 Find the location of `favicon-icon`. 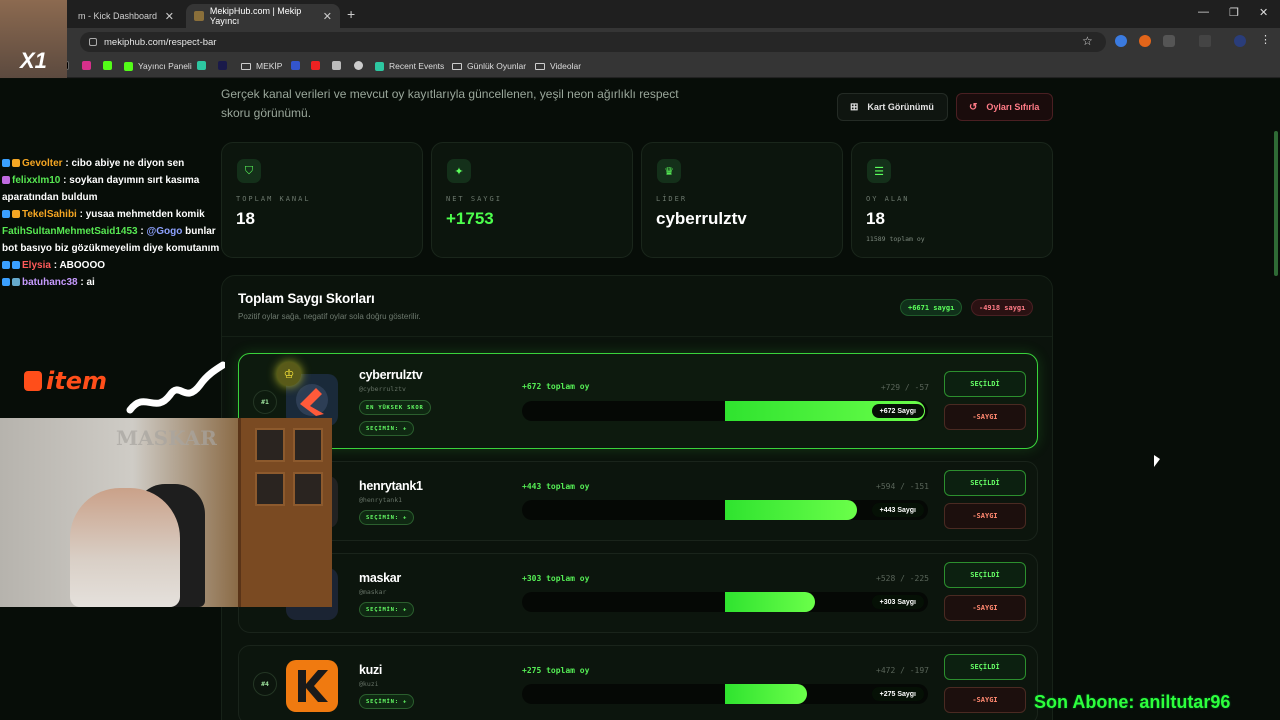

favicon-icon is located at coordinates (199, 16).